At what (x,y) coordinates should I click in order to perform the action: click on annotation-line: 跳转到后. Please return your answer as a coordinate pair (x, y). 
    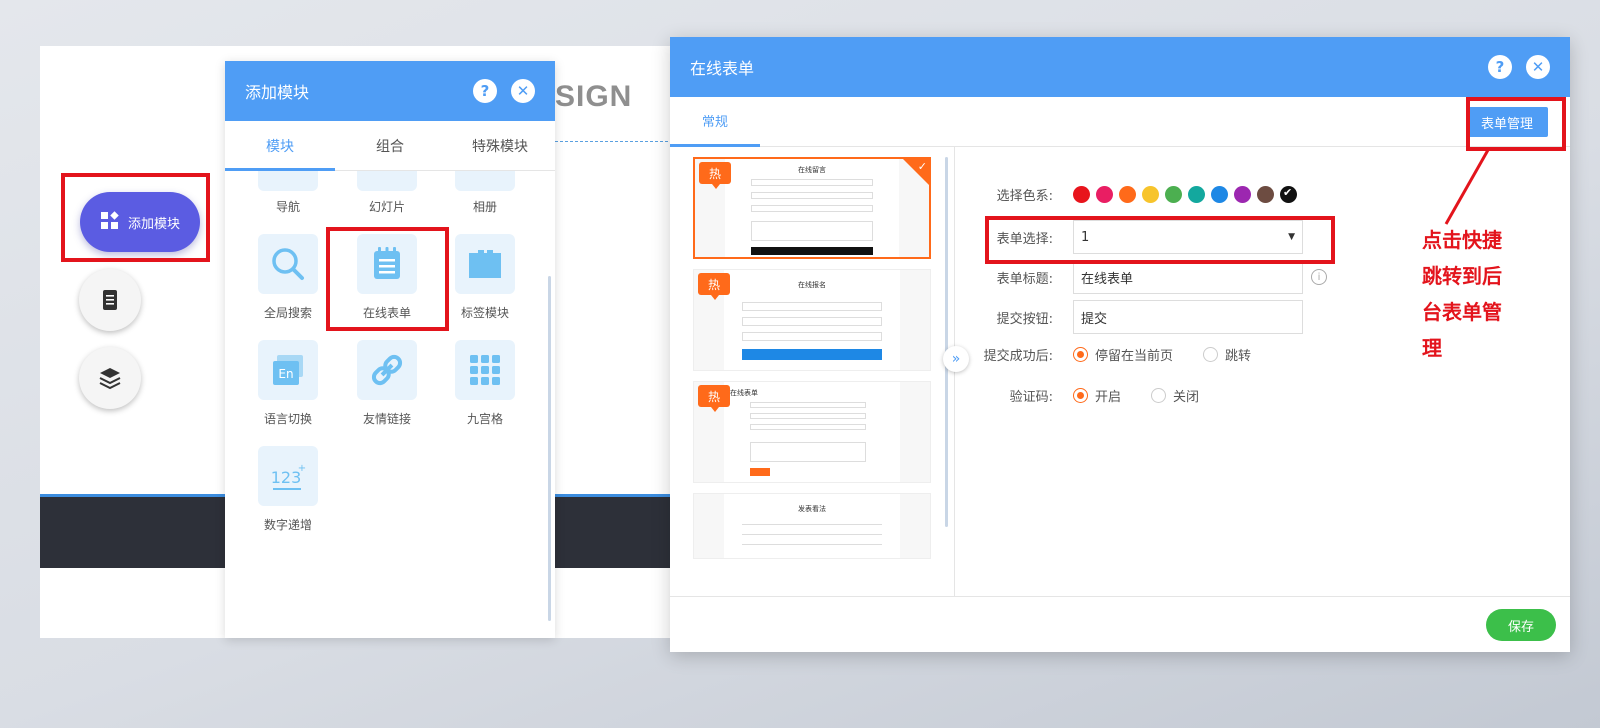
    Looking at the image, I should click on (1462, 276).